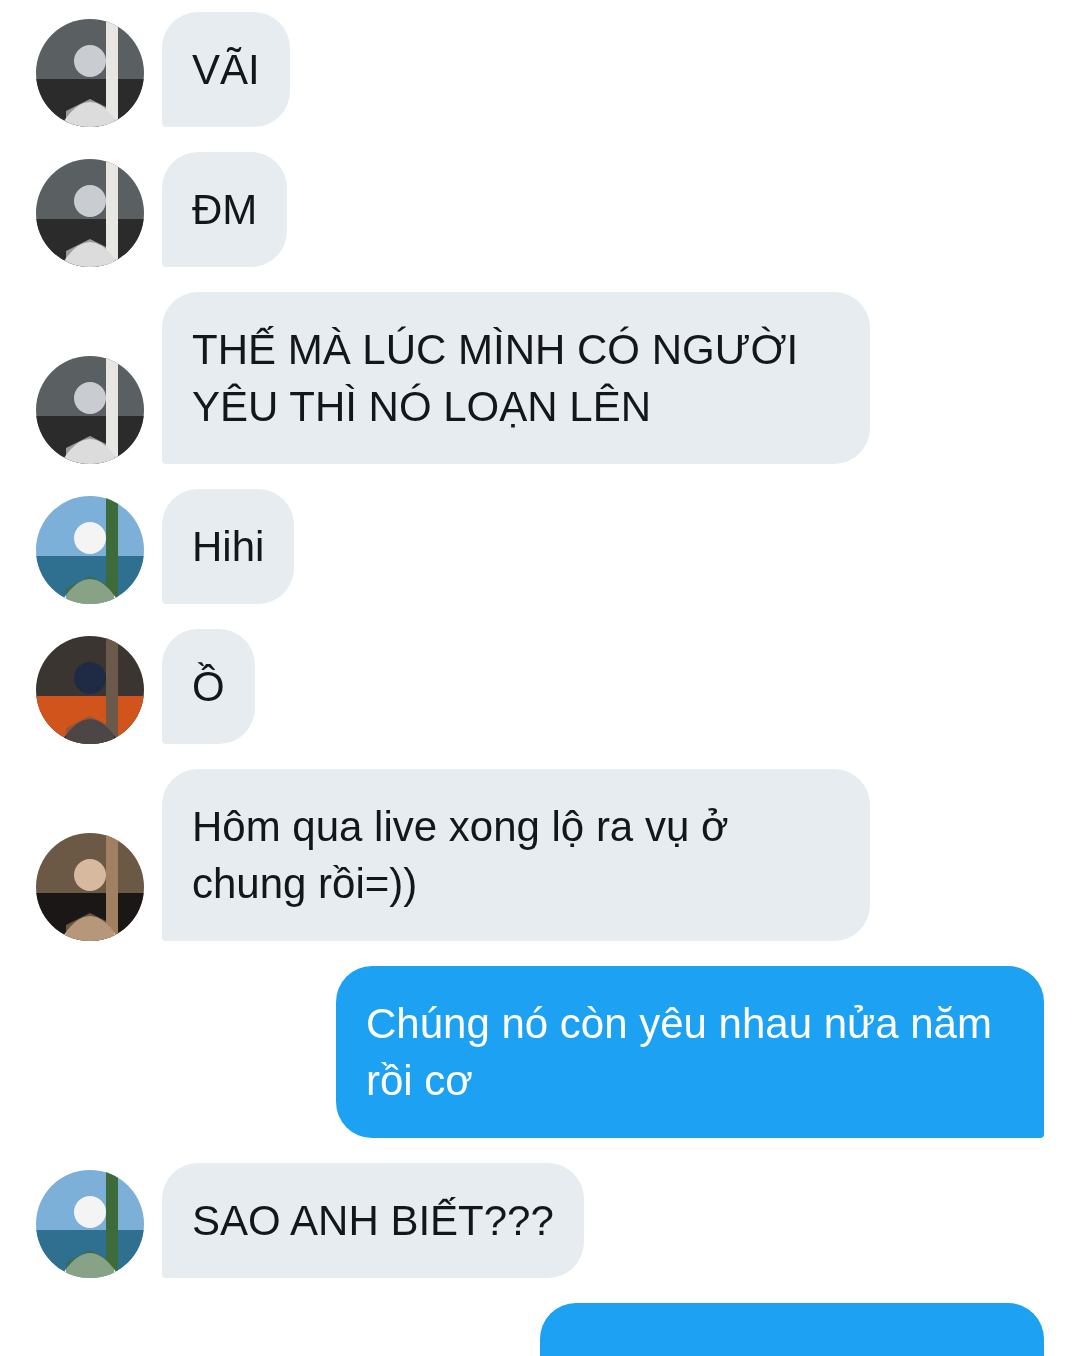  Describe the element at coordinates (373, 1220) in the screenshot. I see `message-bubble: SAO ANH BIẾT???` at that location.